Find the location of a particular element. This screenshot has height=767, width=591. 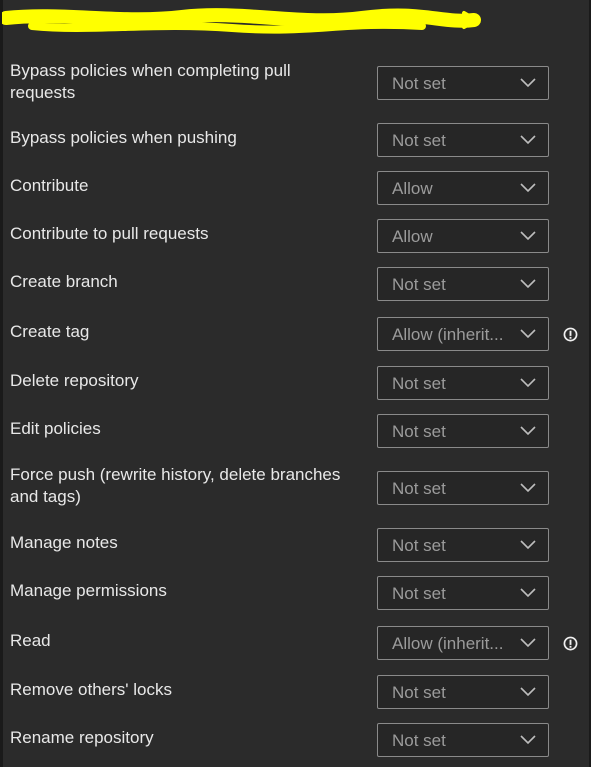

permission-label: Remove others' locks is located at coordinates (91, 689).